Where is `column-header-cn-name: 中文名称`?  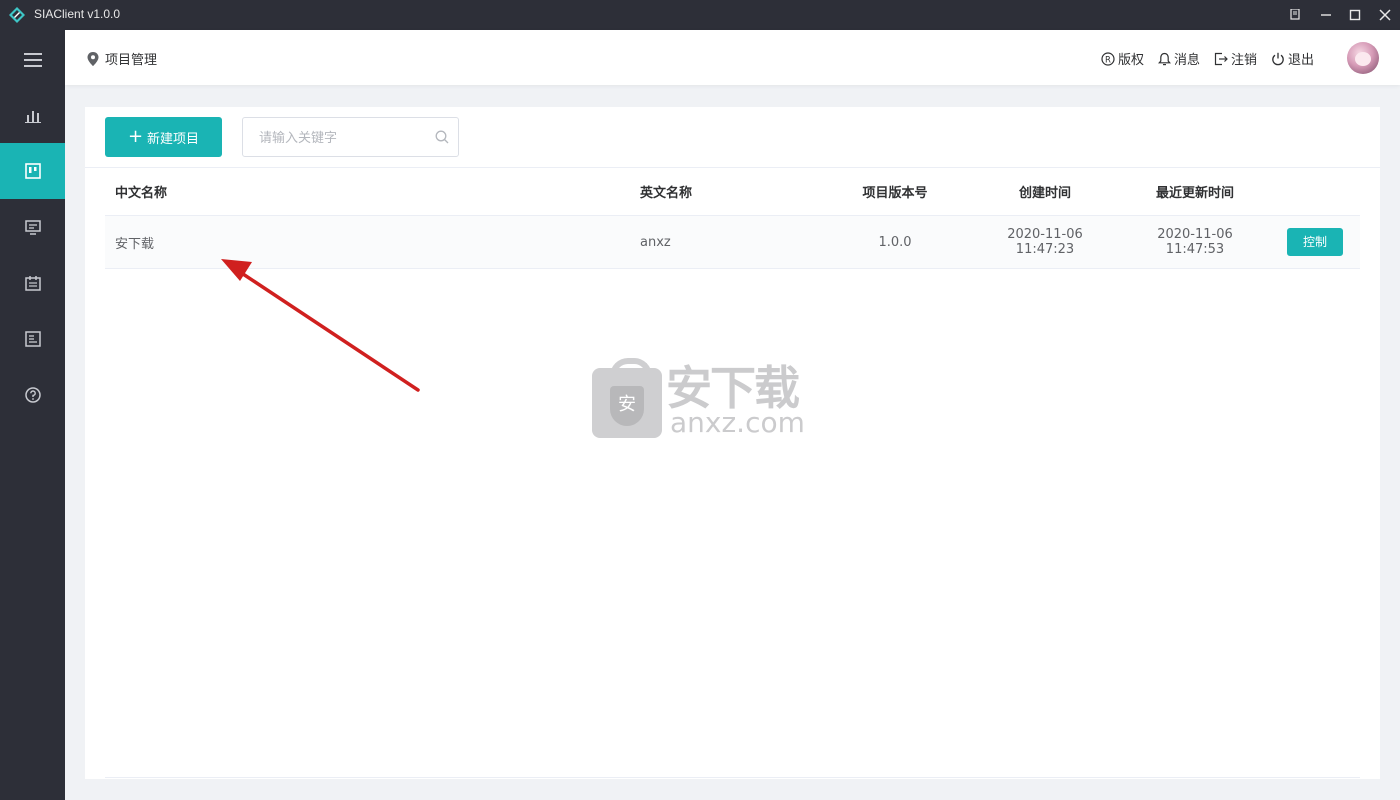 column-header-cn-name: 中文名称 is located at coordinates (367, 192).